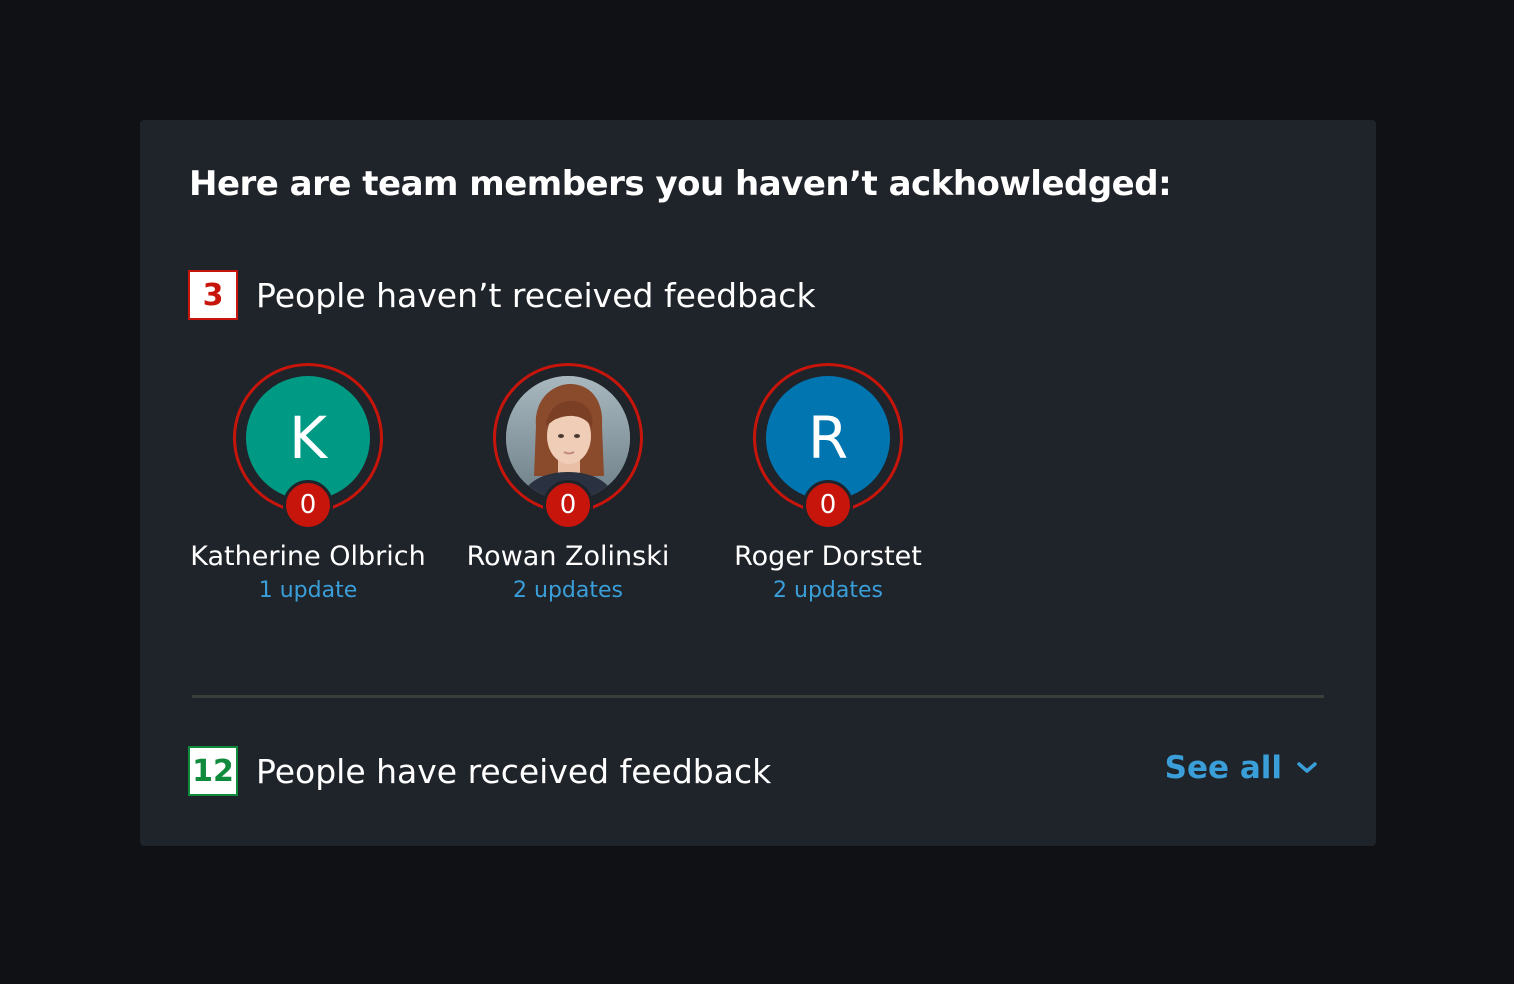  I want to click on received-header: 12 People have received feedback, so click(479, 771).